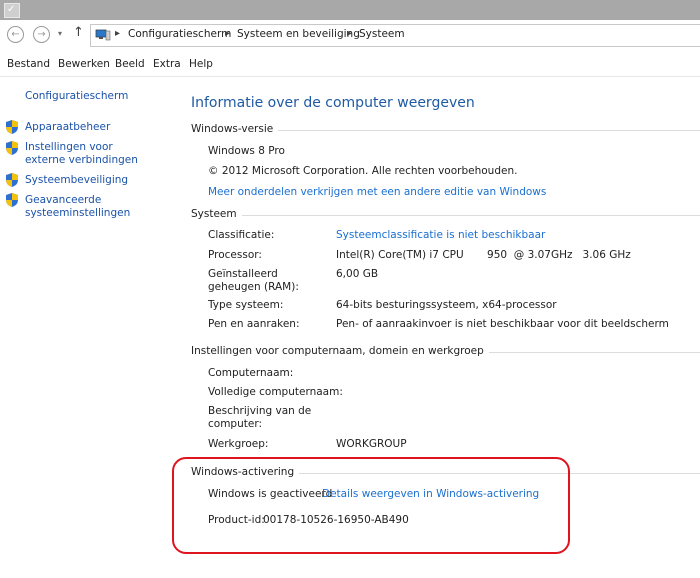 This screenshot has height=578, width=700. What do you see at coordinates (85, 154) in the screenshot?
I see `sidebar-item-externe-verbindingen: Instellingen voor externe verbindingen` at bounding box center [85, 154].